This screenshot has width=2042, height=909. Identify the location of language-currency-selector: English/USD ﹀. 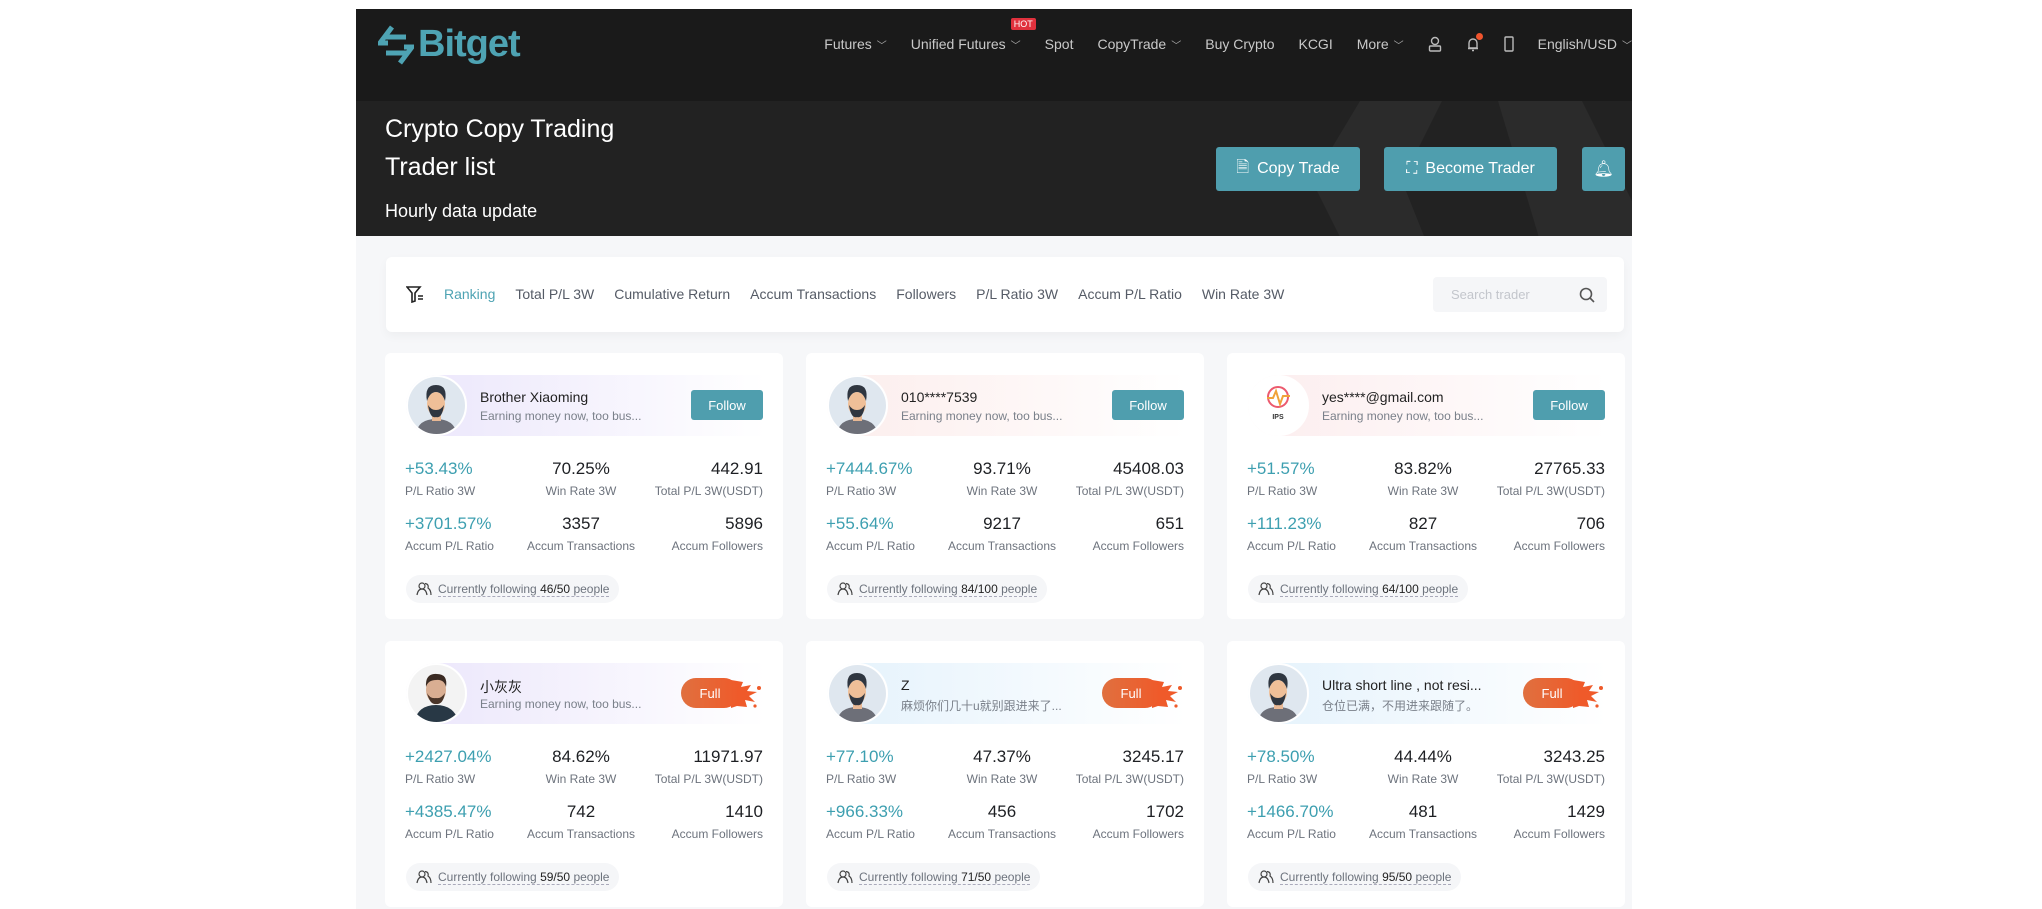
(1585, 44).